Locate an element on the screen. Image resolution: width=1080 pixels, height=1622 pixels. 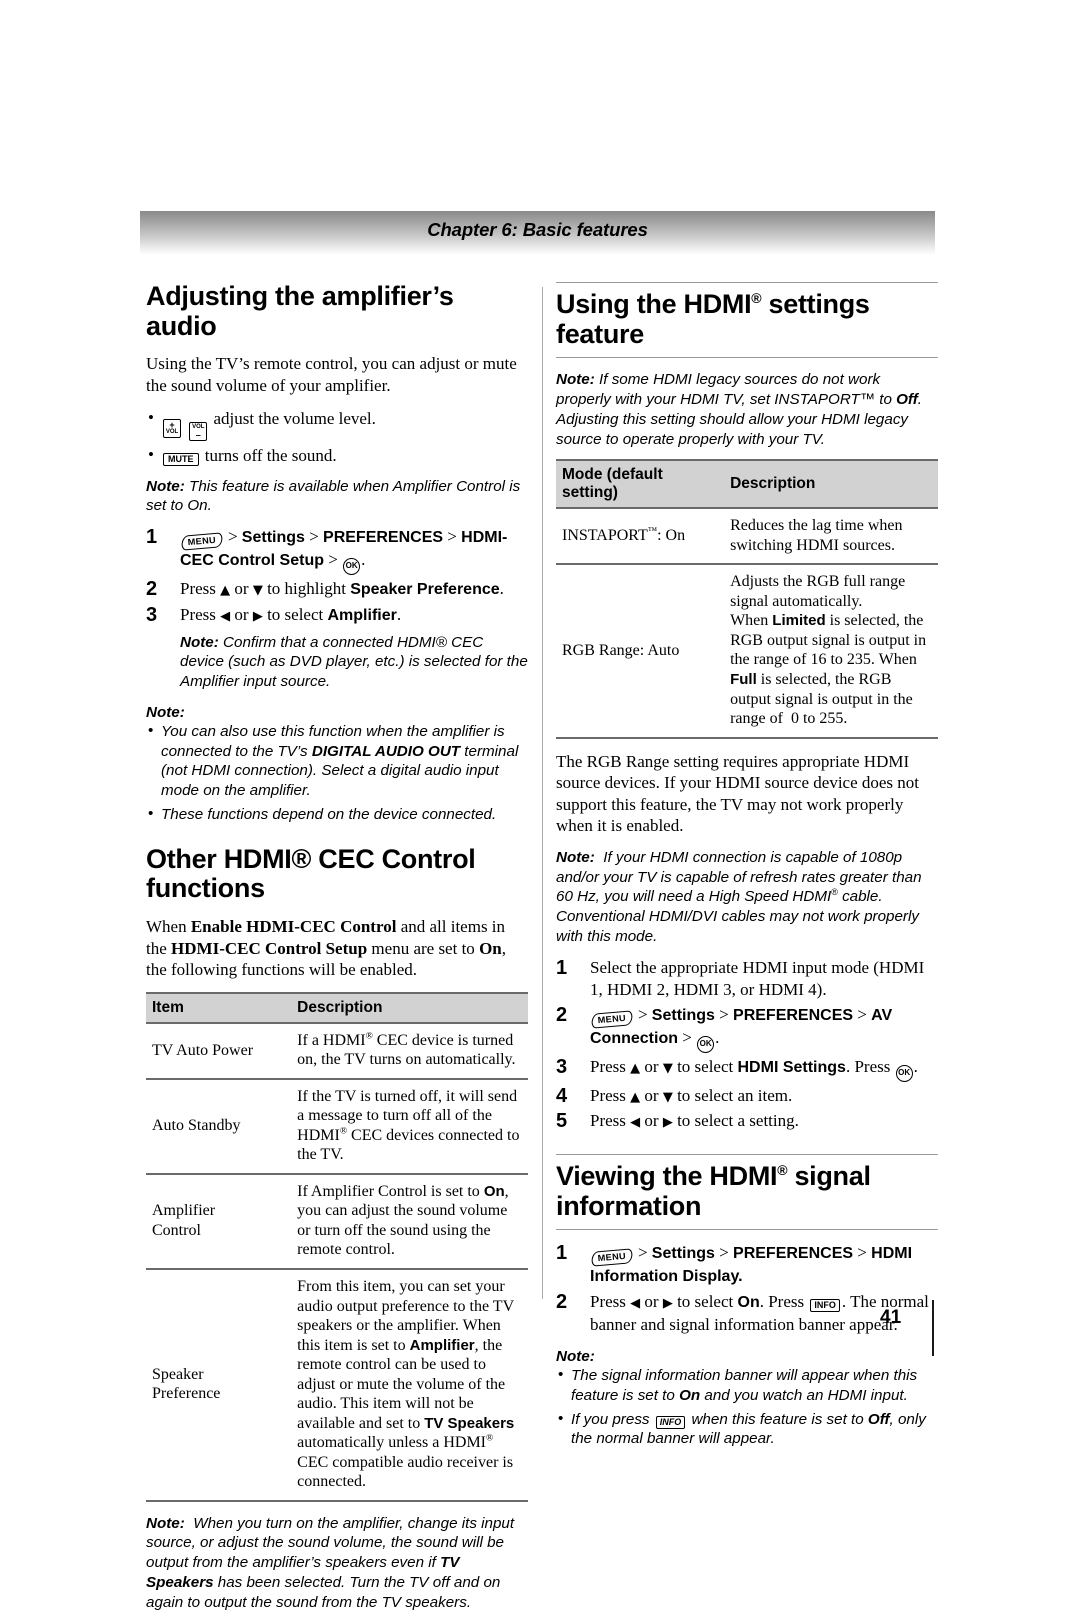
step4-pre: Press is located at coordinates (608, 1095).